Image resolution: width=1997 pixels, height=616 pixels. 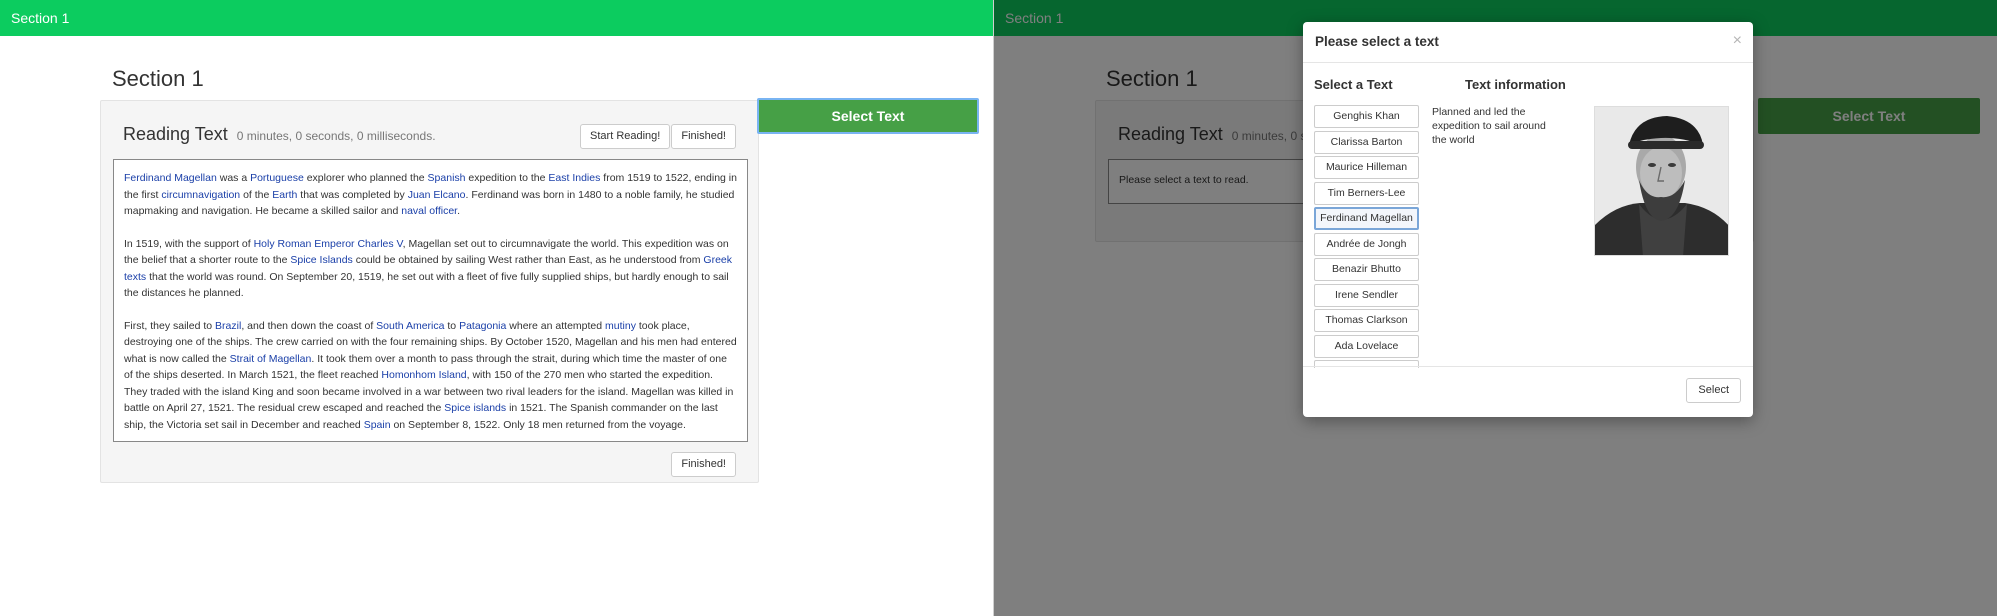 I want to click on paragraph-text: that was completed by, so click(x=352, y=194).